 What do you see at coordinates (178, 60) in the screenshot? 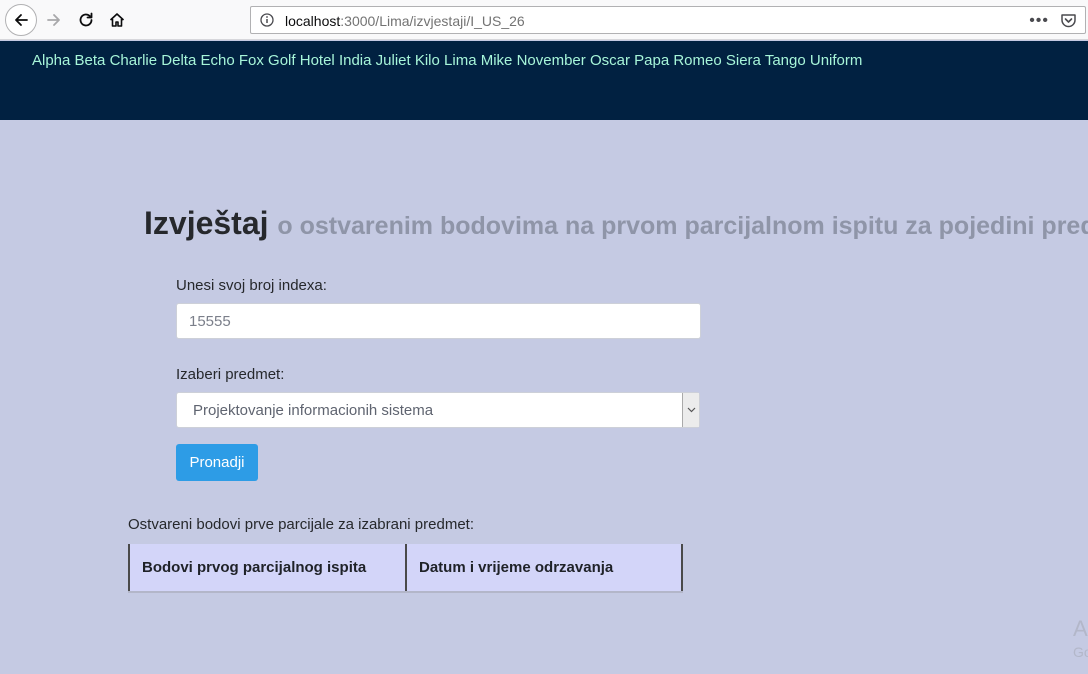
I see `nav-link-delta: Delta` at bounding box center [178, 60].